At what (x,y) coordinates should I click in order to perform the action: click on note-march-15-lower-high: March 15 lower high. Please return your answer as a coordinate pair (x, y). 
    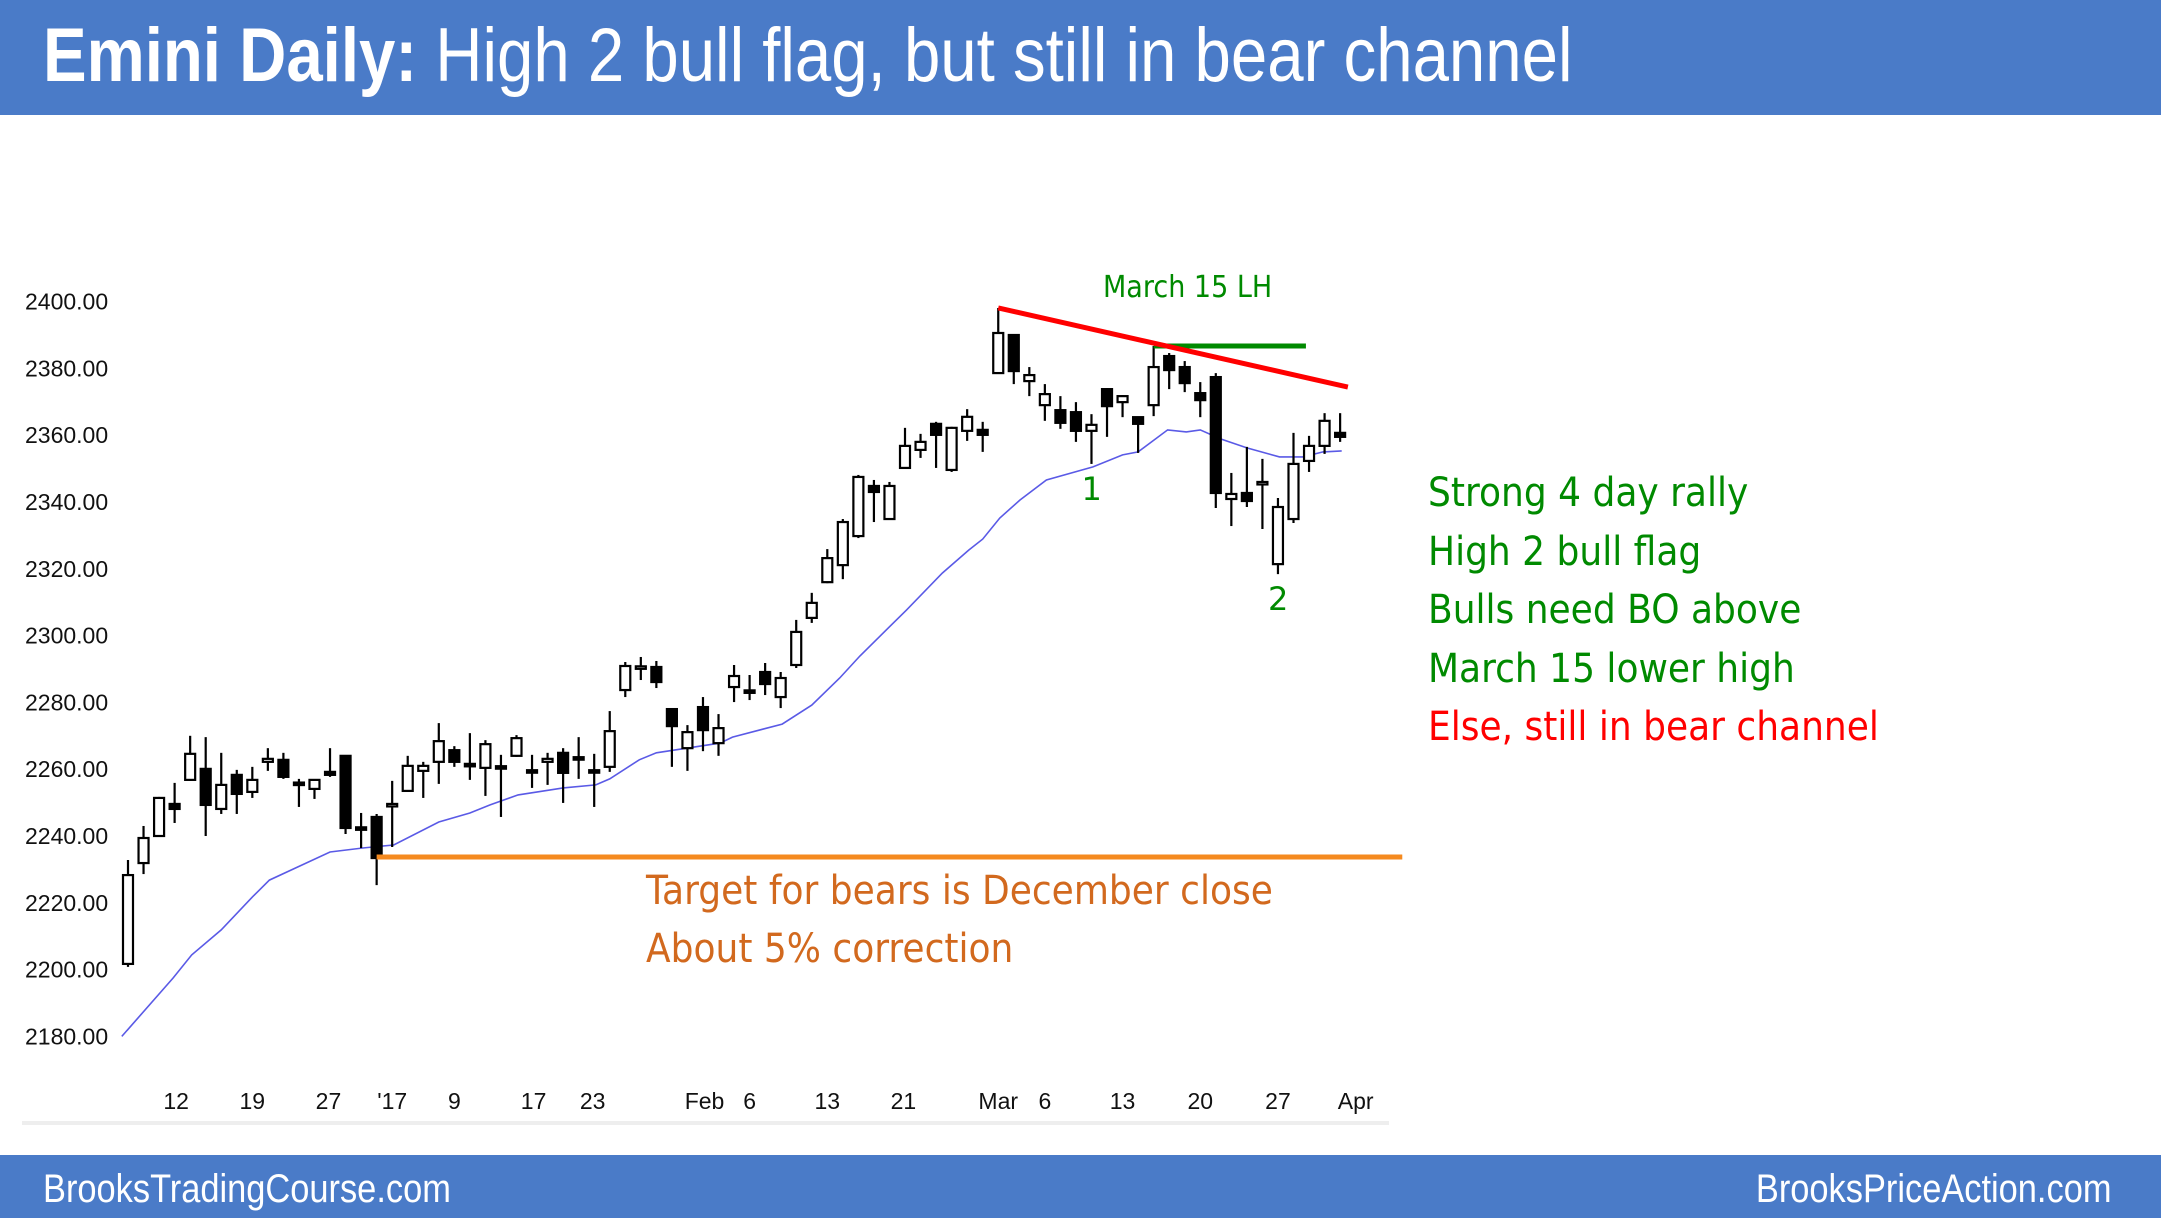
    Looking at the image, I should click on (1611, 668).